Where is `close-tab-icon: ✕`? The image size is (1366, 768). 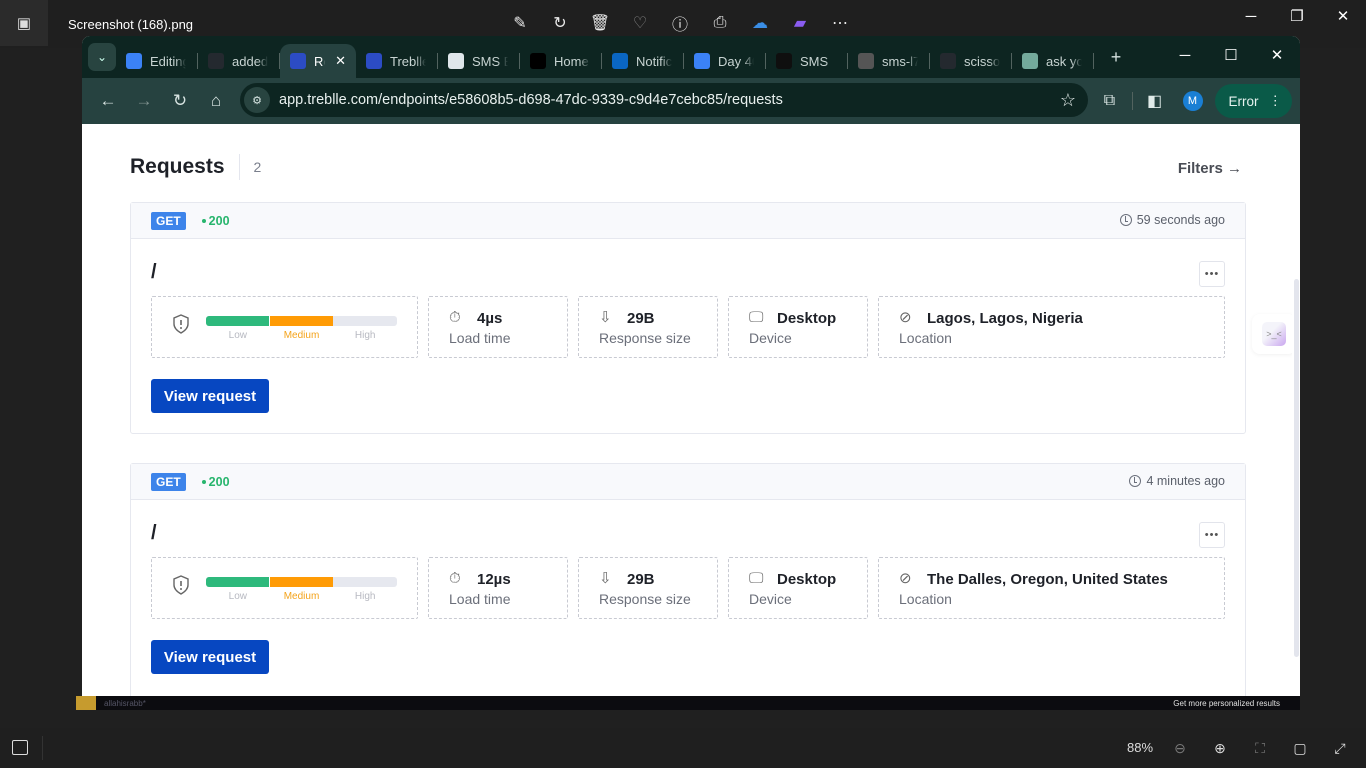 close-tab-icon: ✕ is located at coordinates (340, 61).